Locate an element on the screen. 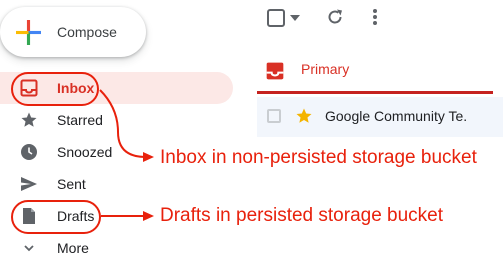 This screenshot has width=503, height=264. drafts-arrowhead is located at coordinates (148, 216).